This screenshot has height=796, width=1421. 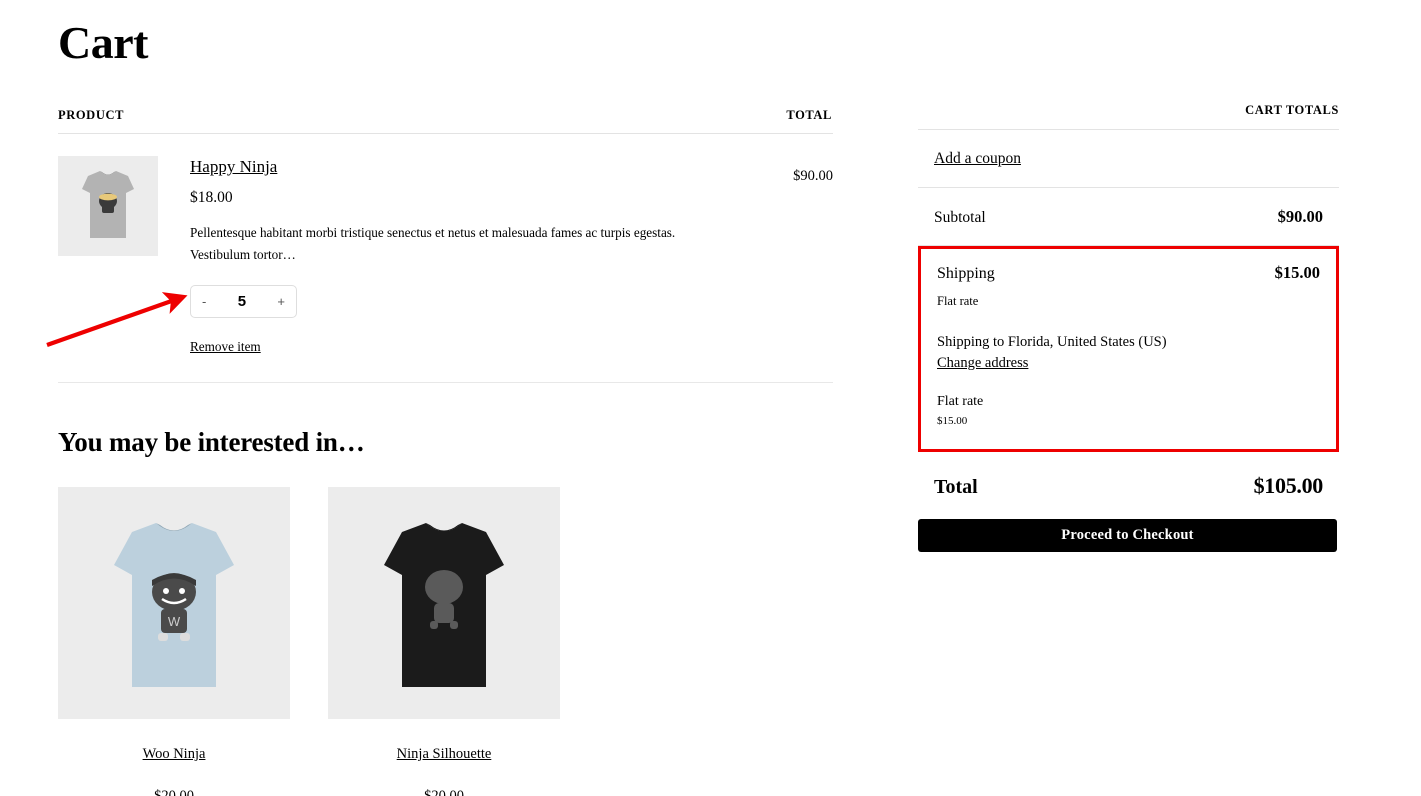 What do you see at coordinates (1128, 217) in the screenshot?
I see `subtotal-row: Subtotal $90.00` at bounding box center [1128, 217].